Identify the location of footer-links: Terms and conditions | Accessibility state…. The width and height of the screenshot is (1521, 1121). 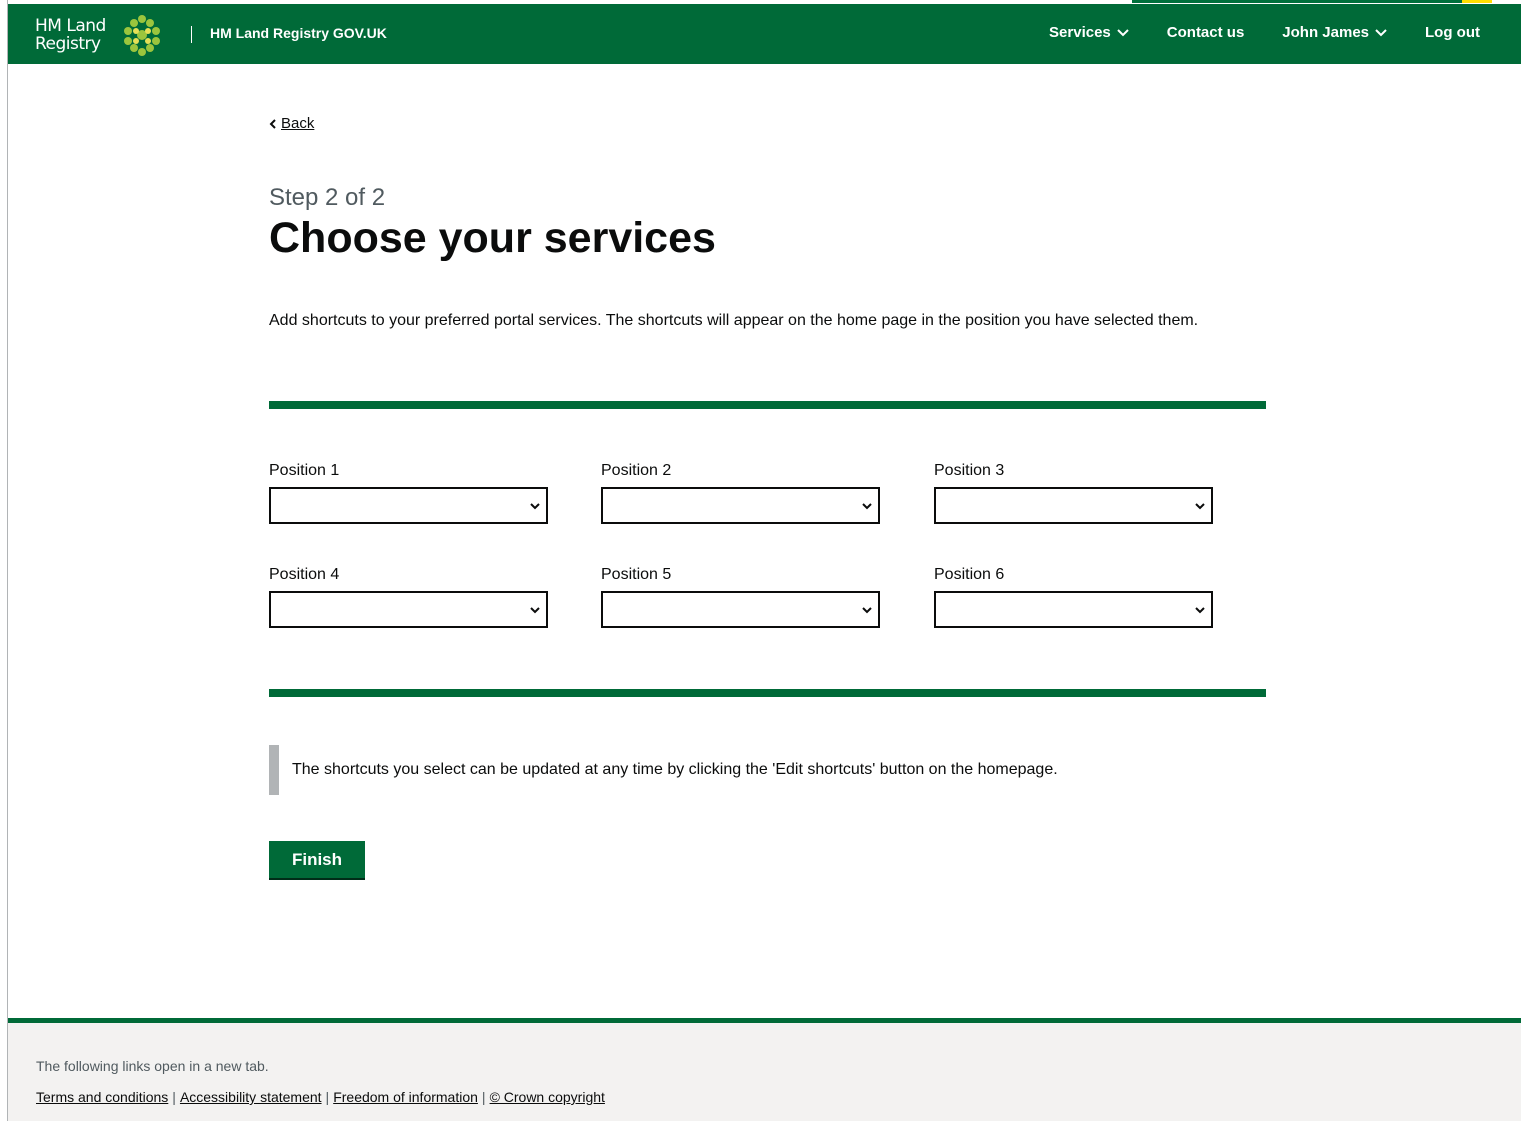
(320, 1097).